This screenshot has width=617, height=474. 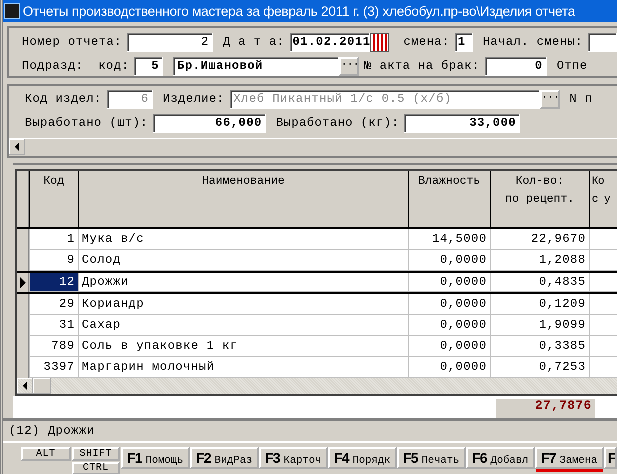 I want to click on function-key-button: F, so click(x=610, y=458).